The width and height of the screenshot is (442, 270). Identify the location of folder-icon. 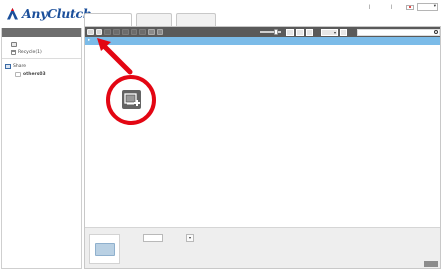
(18, 74).